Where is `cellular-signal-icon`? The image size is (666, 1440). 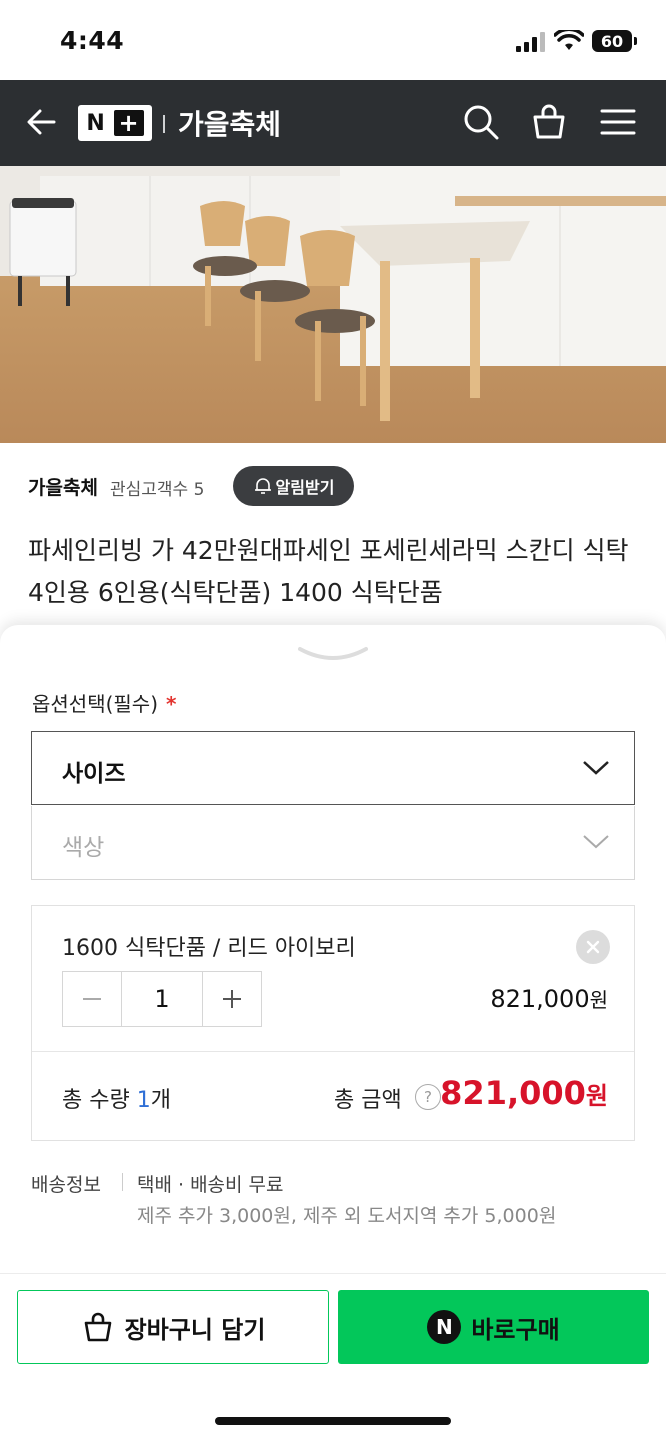
cellular-signal-icon is located at coordinates (530, 42).